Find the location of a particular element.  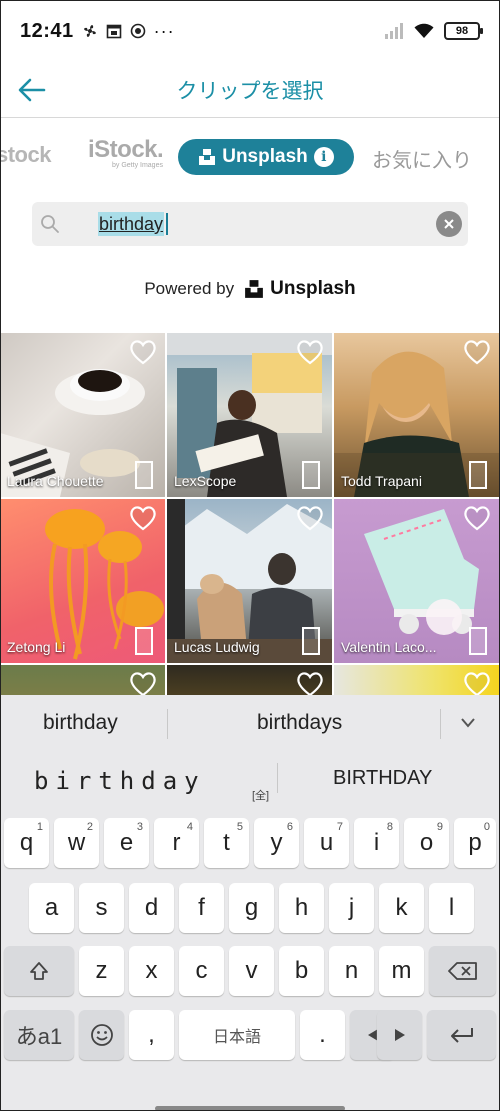

key-label: v is located at coordinates (251, 970).